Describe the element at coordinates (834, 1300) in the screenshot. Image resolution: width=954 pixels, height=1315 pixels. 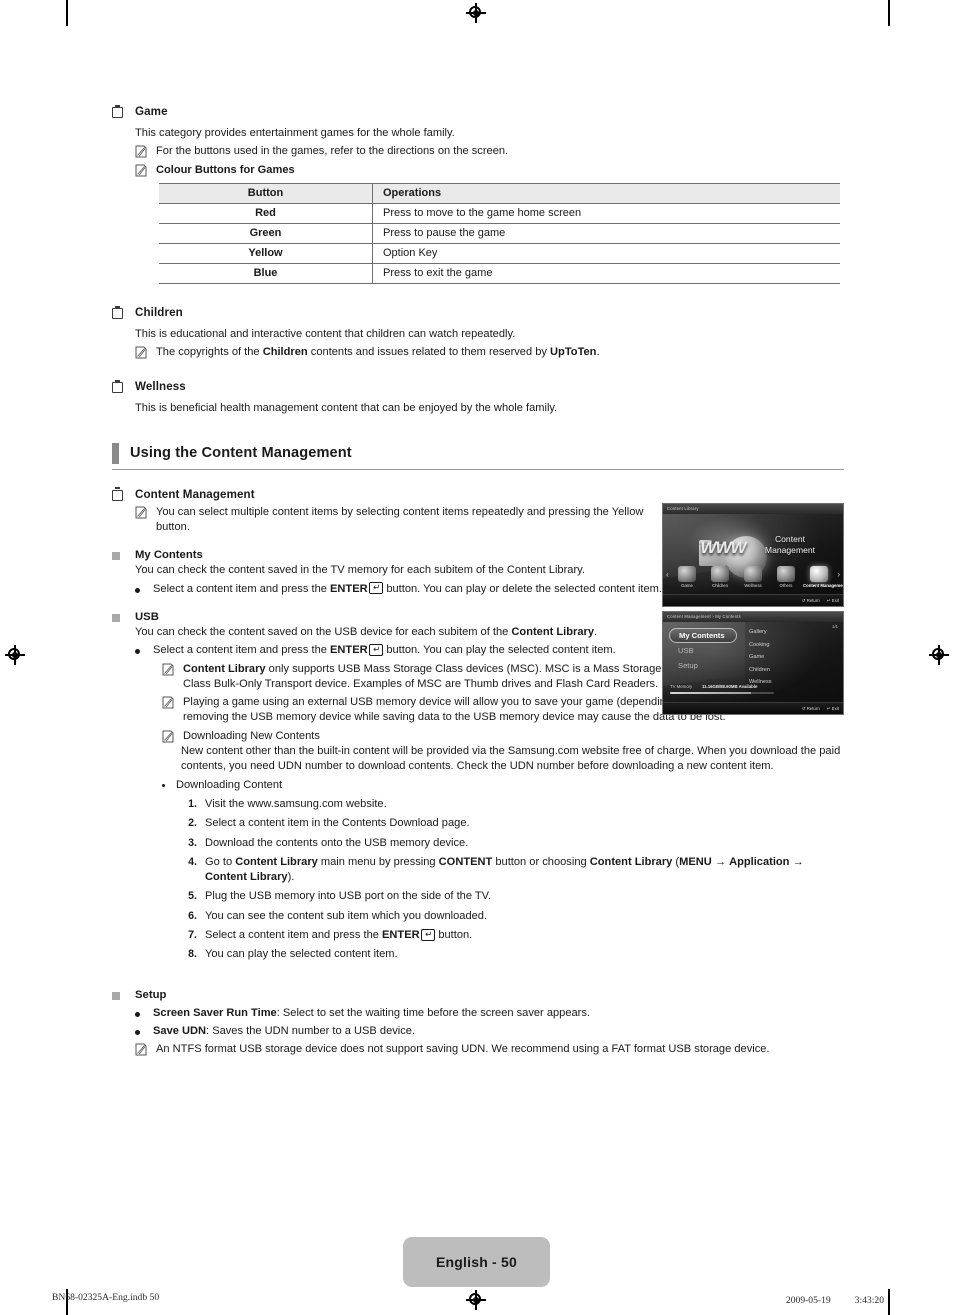
I see `footer-timestamp: 2009-05-19 3:43:20` at that location.